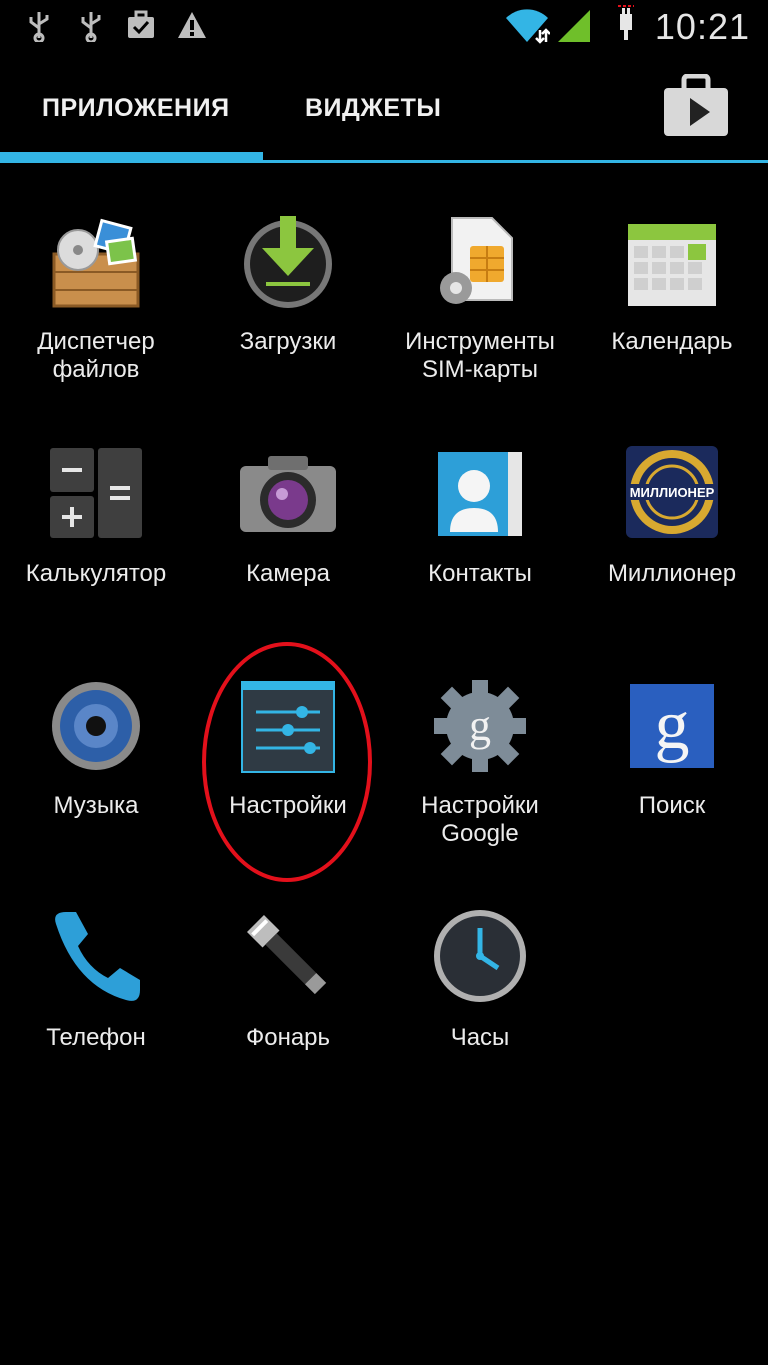 This screenshot has height=1365, width=768. I want to click on app-label: Часы, so click(480, 1037).